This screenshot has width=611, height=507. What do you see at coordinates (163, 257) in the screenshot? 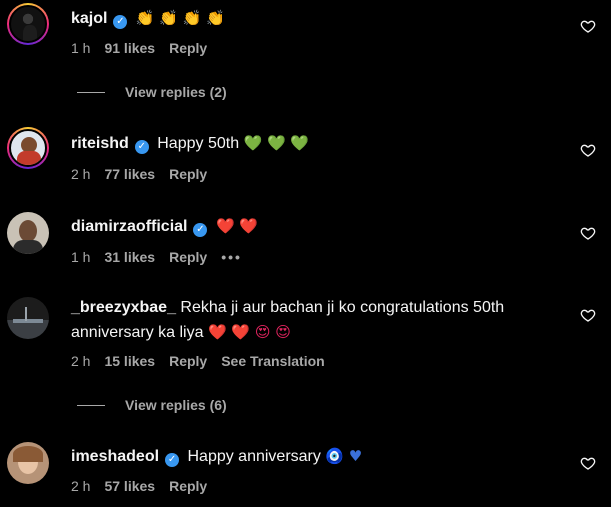
I see `comment-meta: 1 h 31 likes Reply •••` at bounding box center [163, 257].